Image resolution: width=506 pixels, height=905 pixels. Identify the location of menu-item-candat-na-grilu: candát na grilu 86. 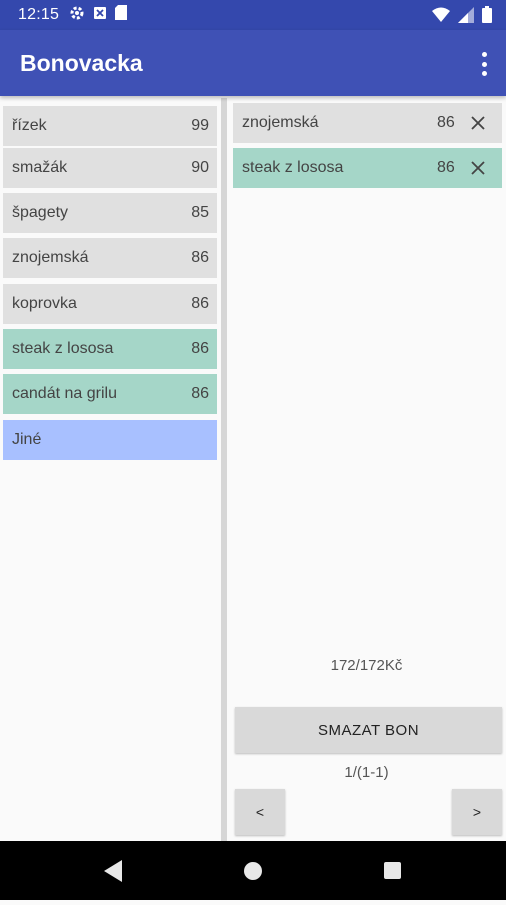
(110, 394).